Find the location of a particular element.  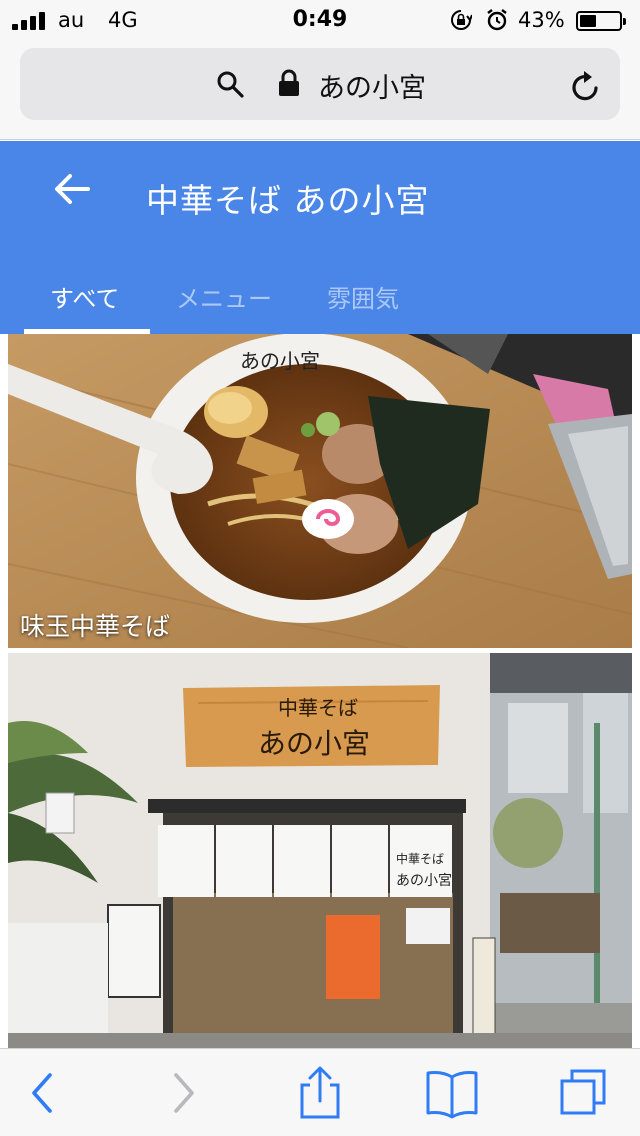

url-text: あの小宮 is located at coordinates (372, 88).